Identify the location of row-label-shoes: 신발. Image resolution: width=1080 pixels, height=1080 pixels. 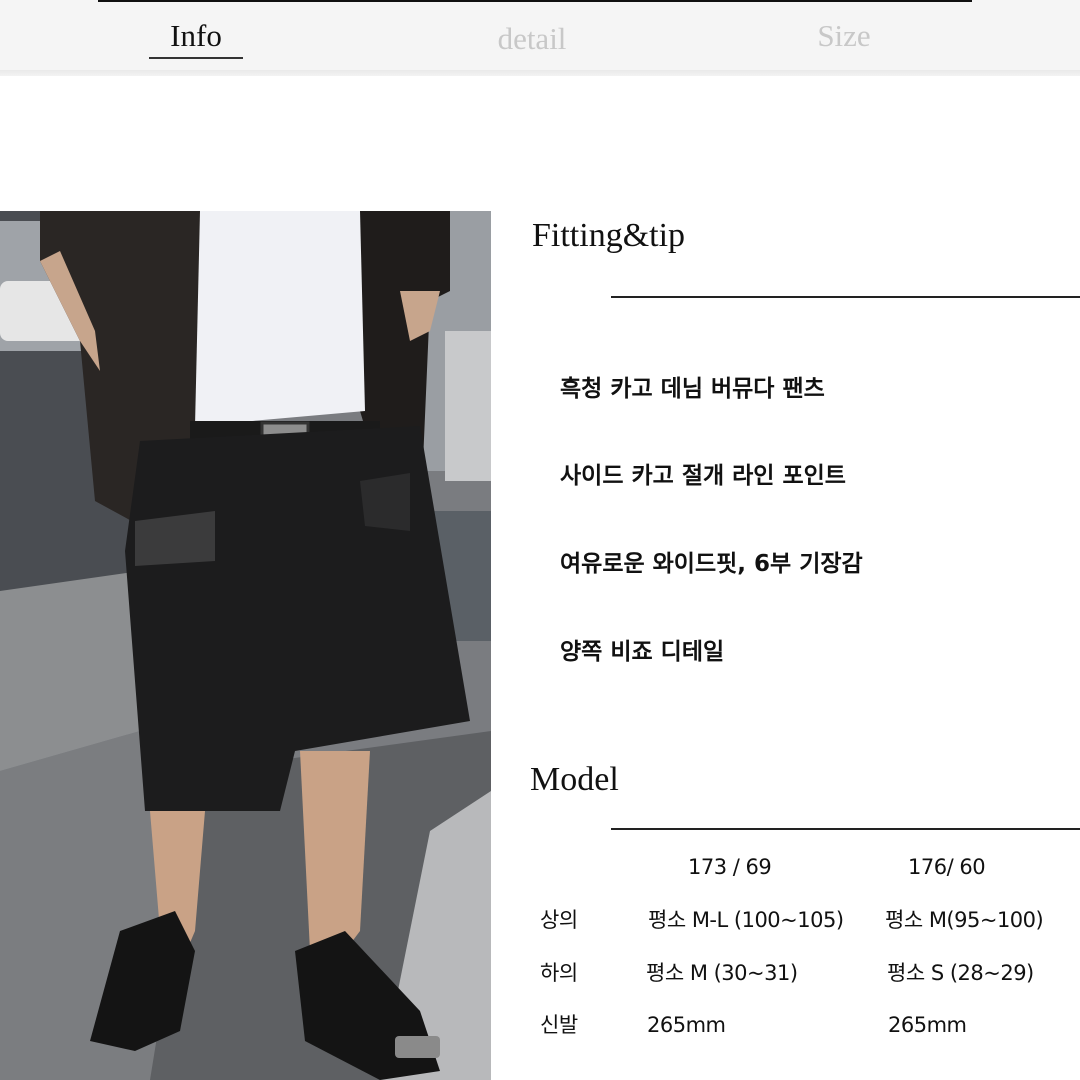
(559, 1025).